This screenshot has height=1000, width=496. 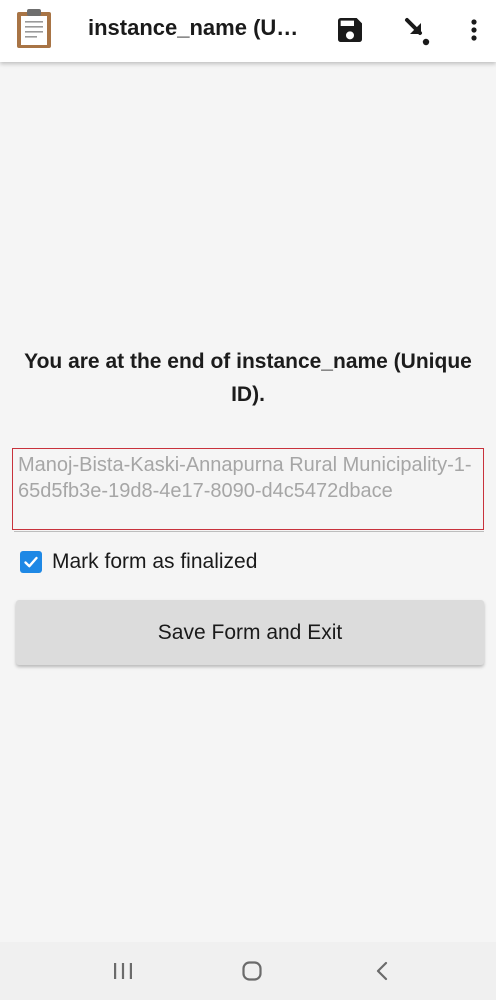 What do you see at coordinates (250, 632) in the screenshot?
I see `save-form-and-exit-button: Save Form and Exit` at bounding box center [250, 632].